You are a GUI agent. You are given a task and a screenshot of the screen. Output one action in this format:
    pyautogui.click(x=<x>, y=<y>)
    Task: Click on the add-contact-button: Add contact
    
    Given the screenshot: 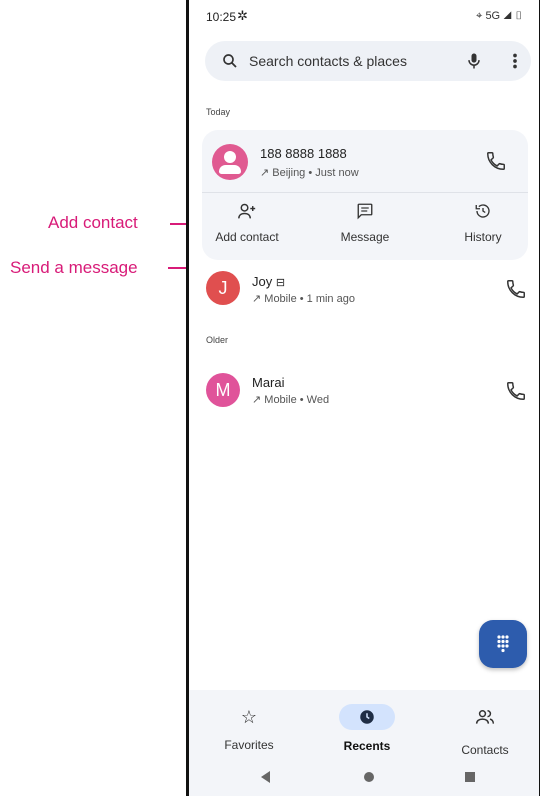 What is the action you would take?
    pyautogui.click(x=247, y=223)
    